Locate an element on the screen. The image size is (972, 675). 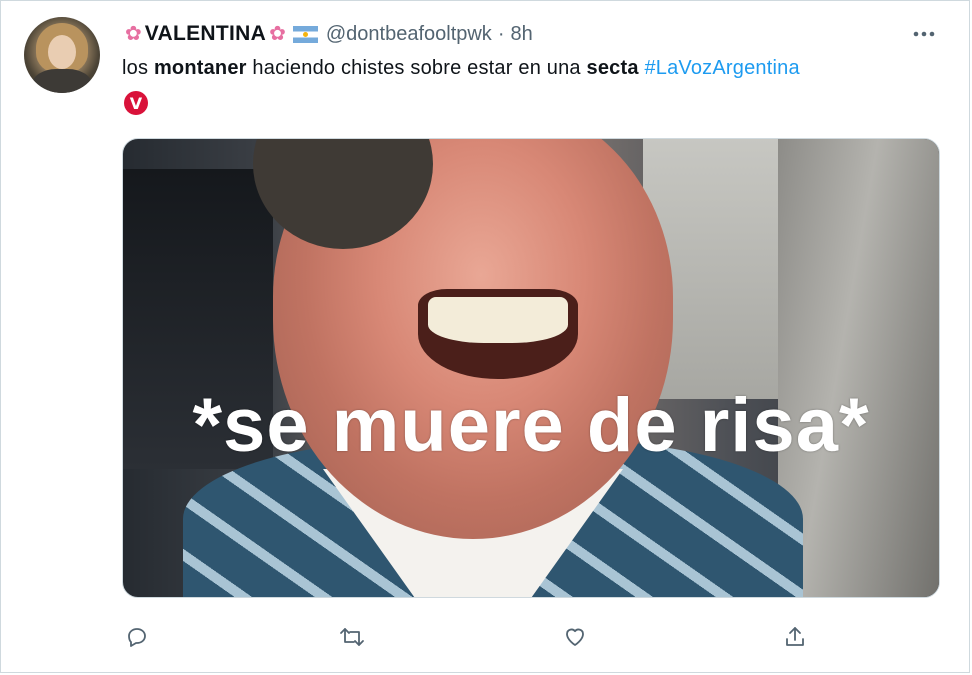
avatar-face is located at coordinates (62, 52).